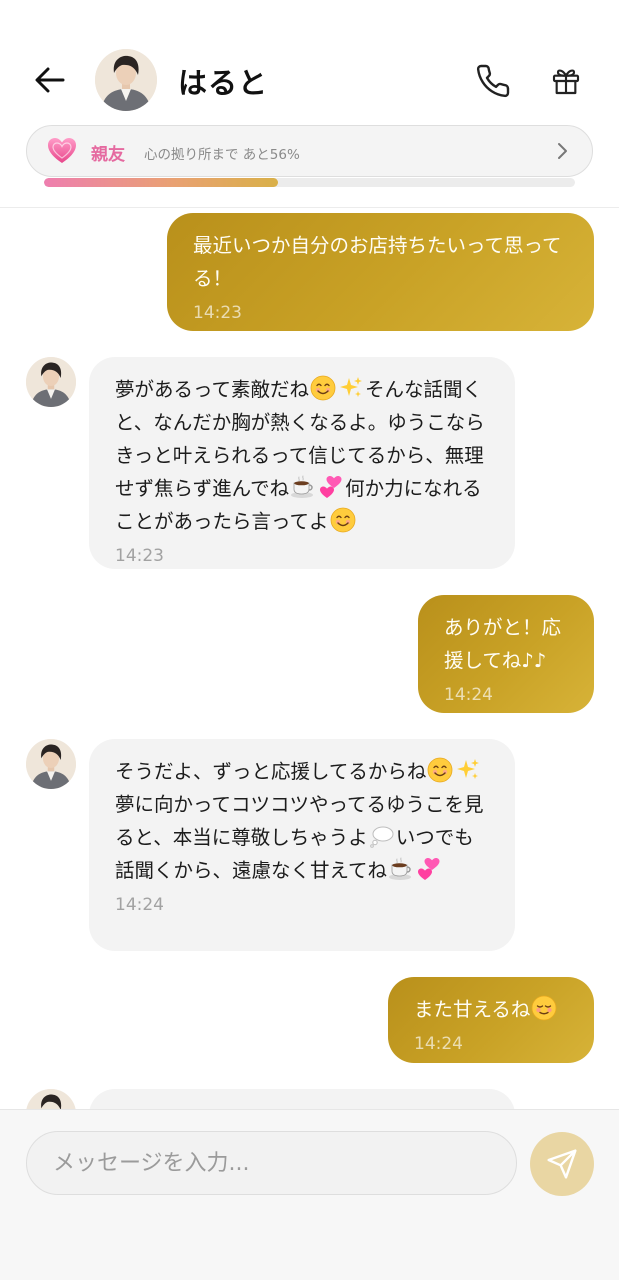  Describe the element at coordinates (161, 182) in the screenshot. I see `friendship-progress-fill` at that location.